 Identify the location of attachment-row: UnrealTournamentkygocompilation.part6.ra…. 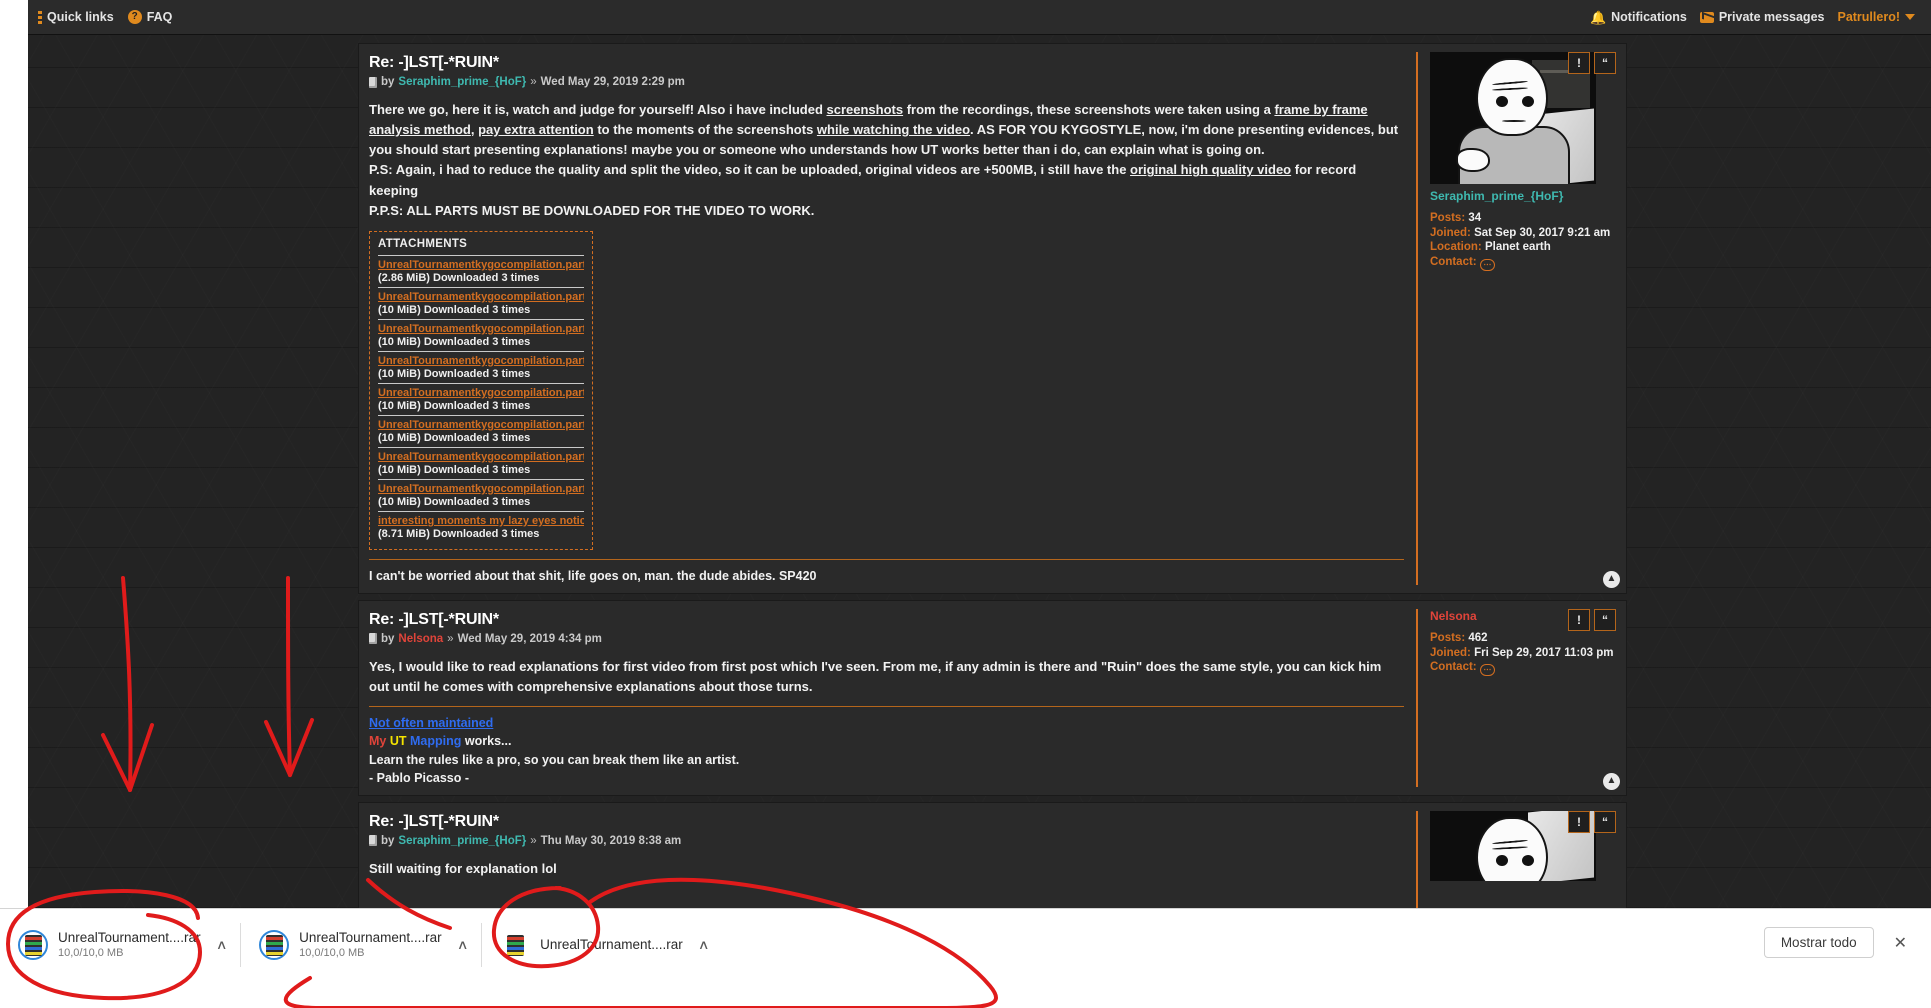
(481, 334).